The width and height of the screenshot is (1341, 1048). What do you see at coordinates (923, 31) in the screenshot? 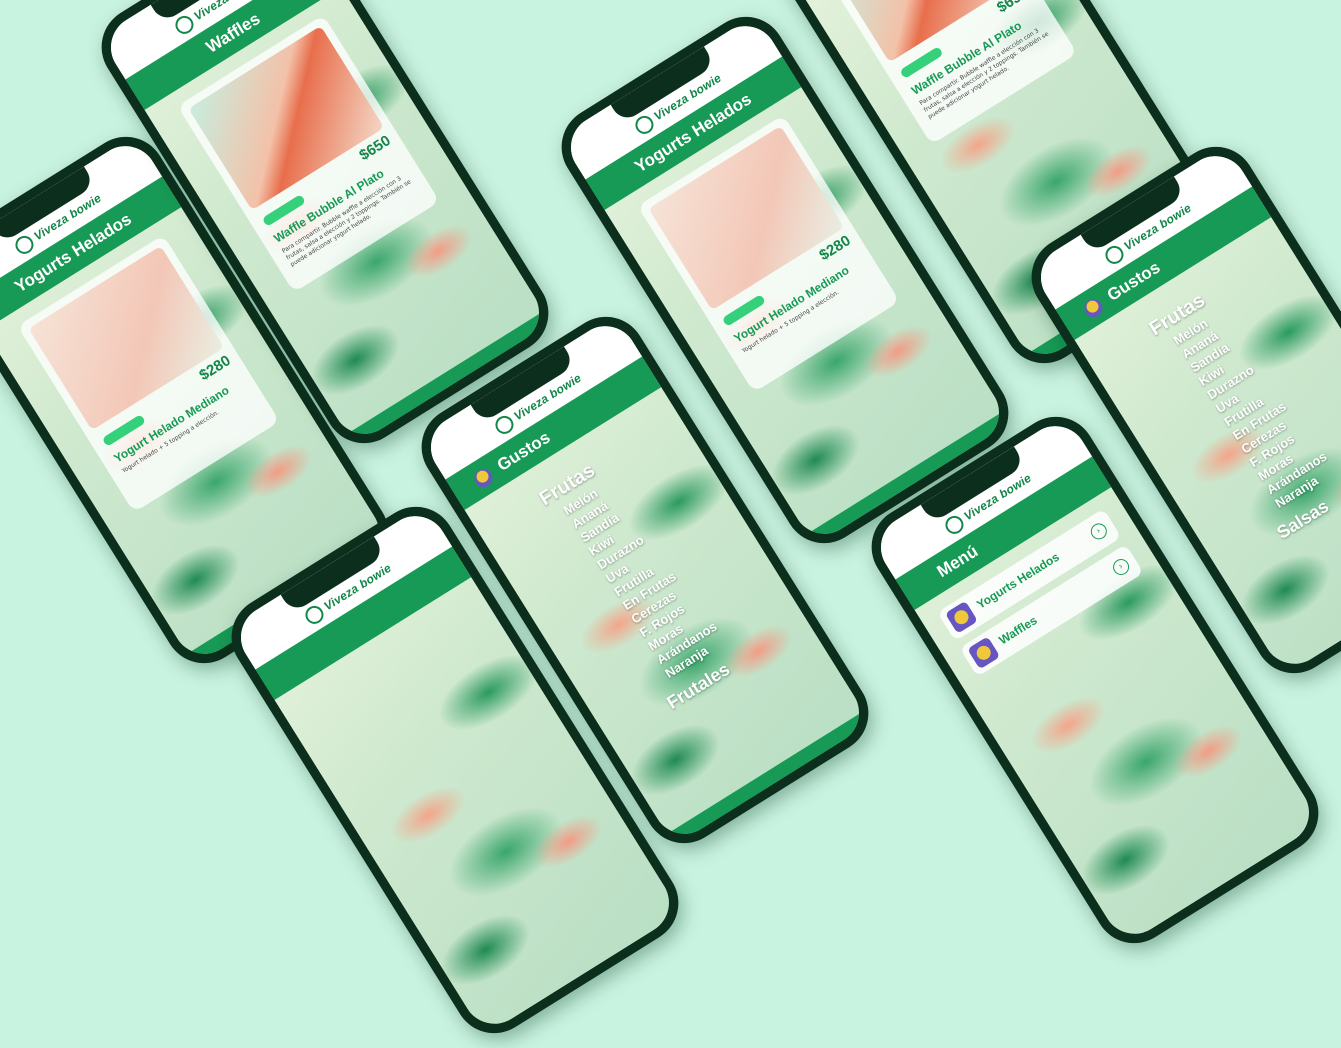
I see `product-image` at bounding box center [923, 31].